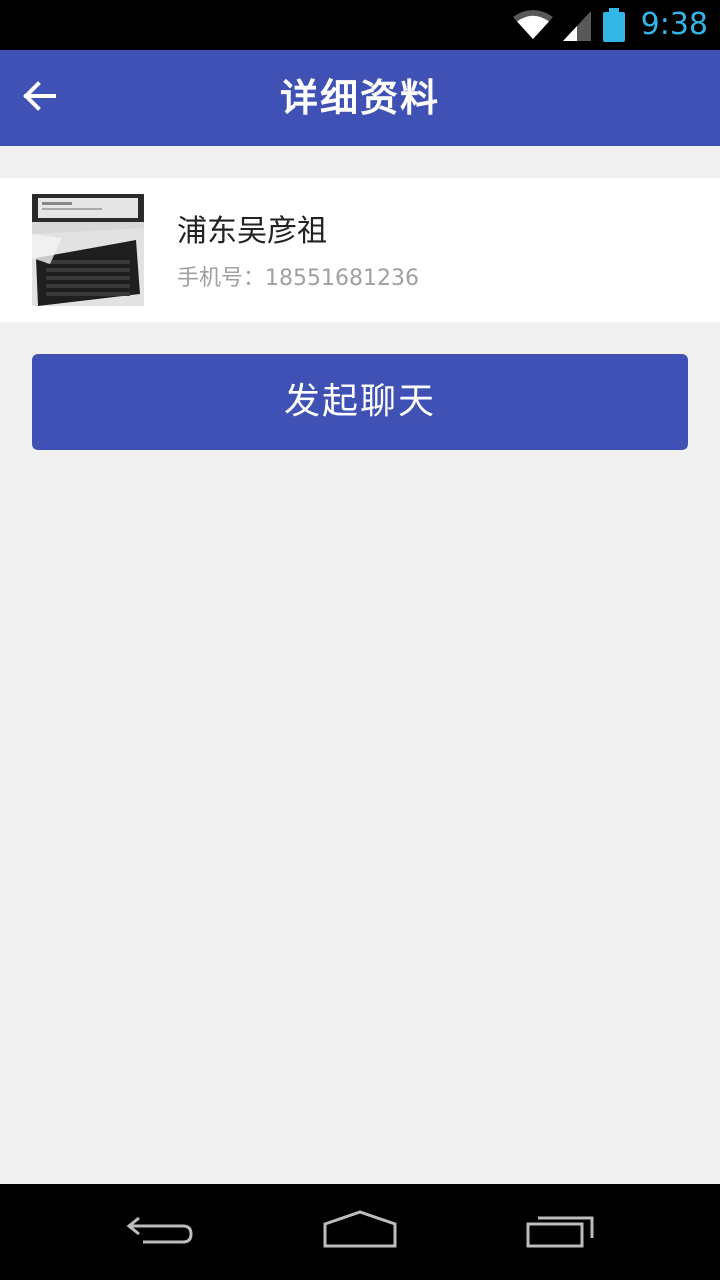 This screenshot has height=1280, width=720. I want to click on avatar, so click(88, 250).